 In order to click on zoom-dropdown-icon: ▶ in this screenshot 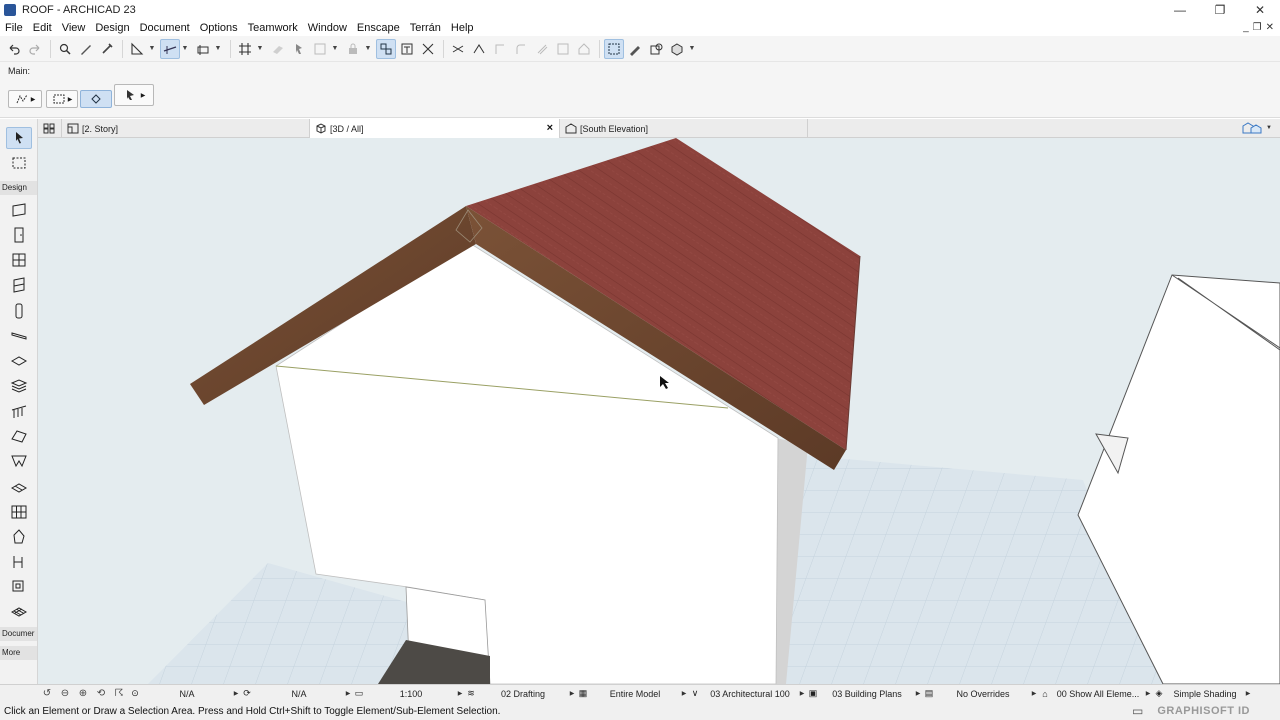, I will do `click(236, 693)`.